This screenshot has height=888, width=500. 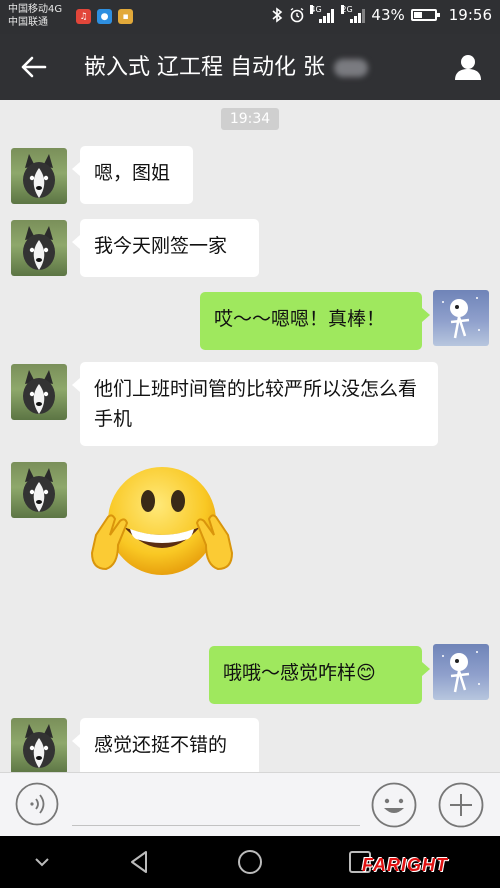 What do you see at coordinates (394, 805) in the screenshot?
I see `emoji-picker-icon` at bounding box center [394, 805].